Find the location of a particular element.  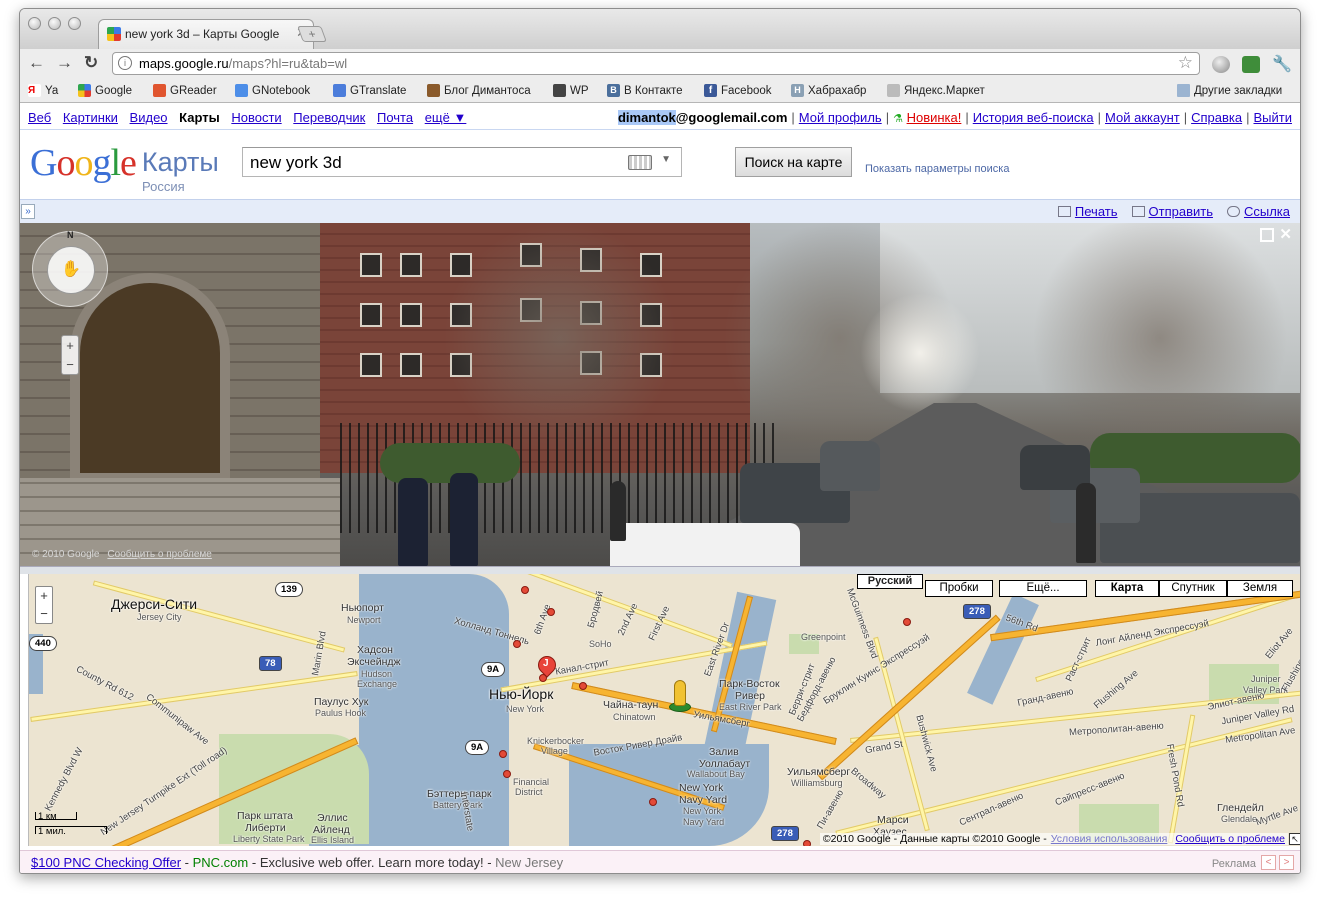

route-shield-278-north: 278 is located at coordinates (977, 611).